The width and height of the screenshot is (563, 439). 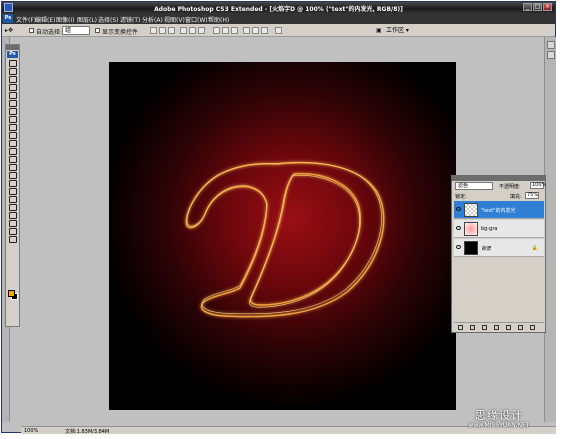 I want to click on dodge-tool-icon, so click(x=12, y=167).